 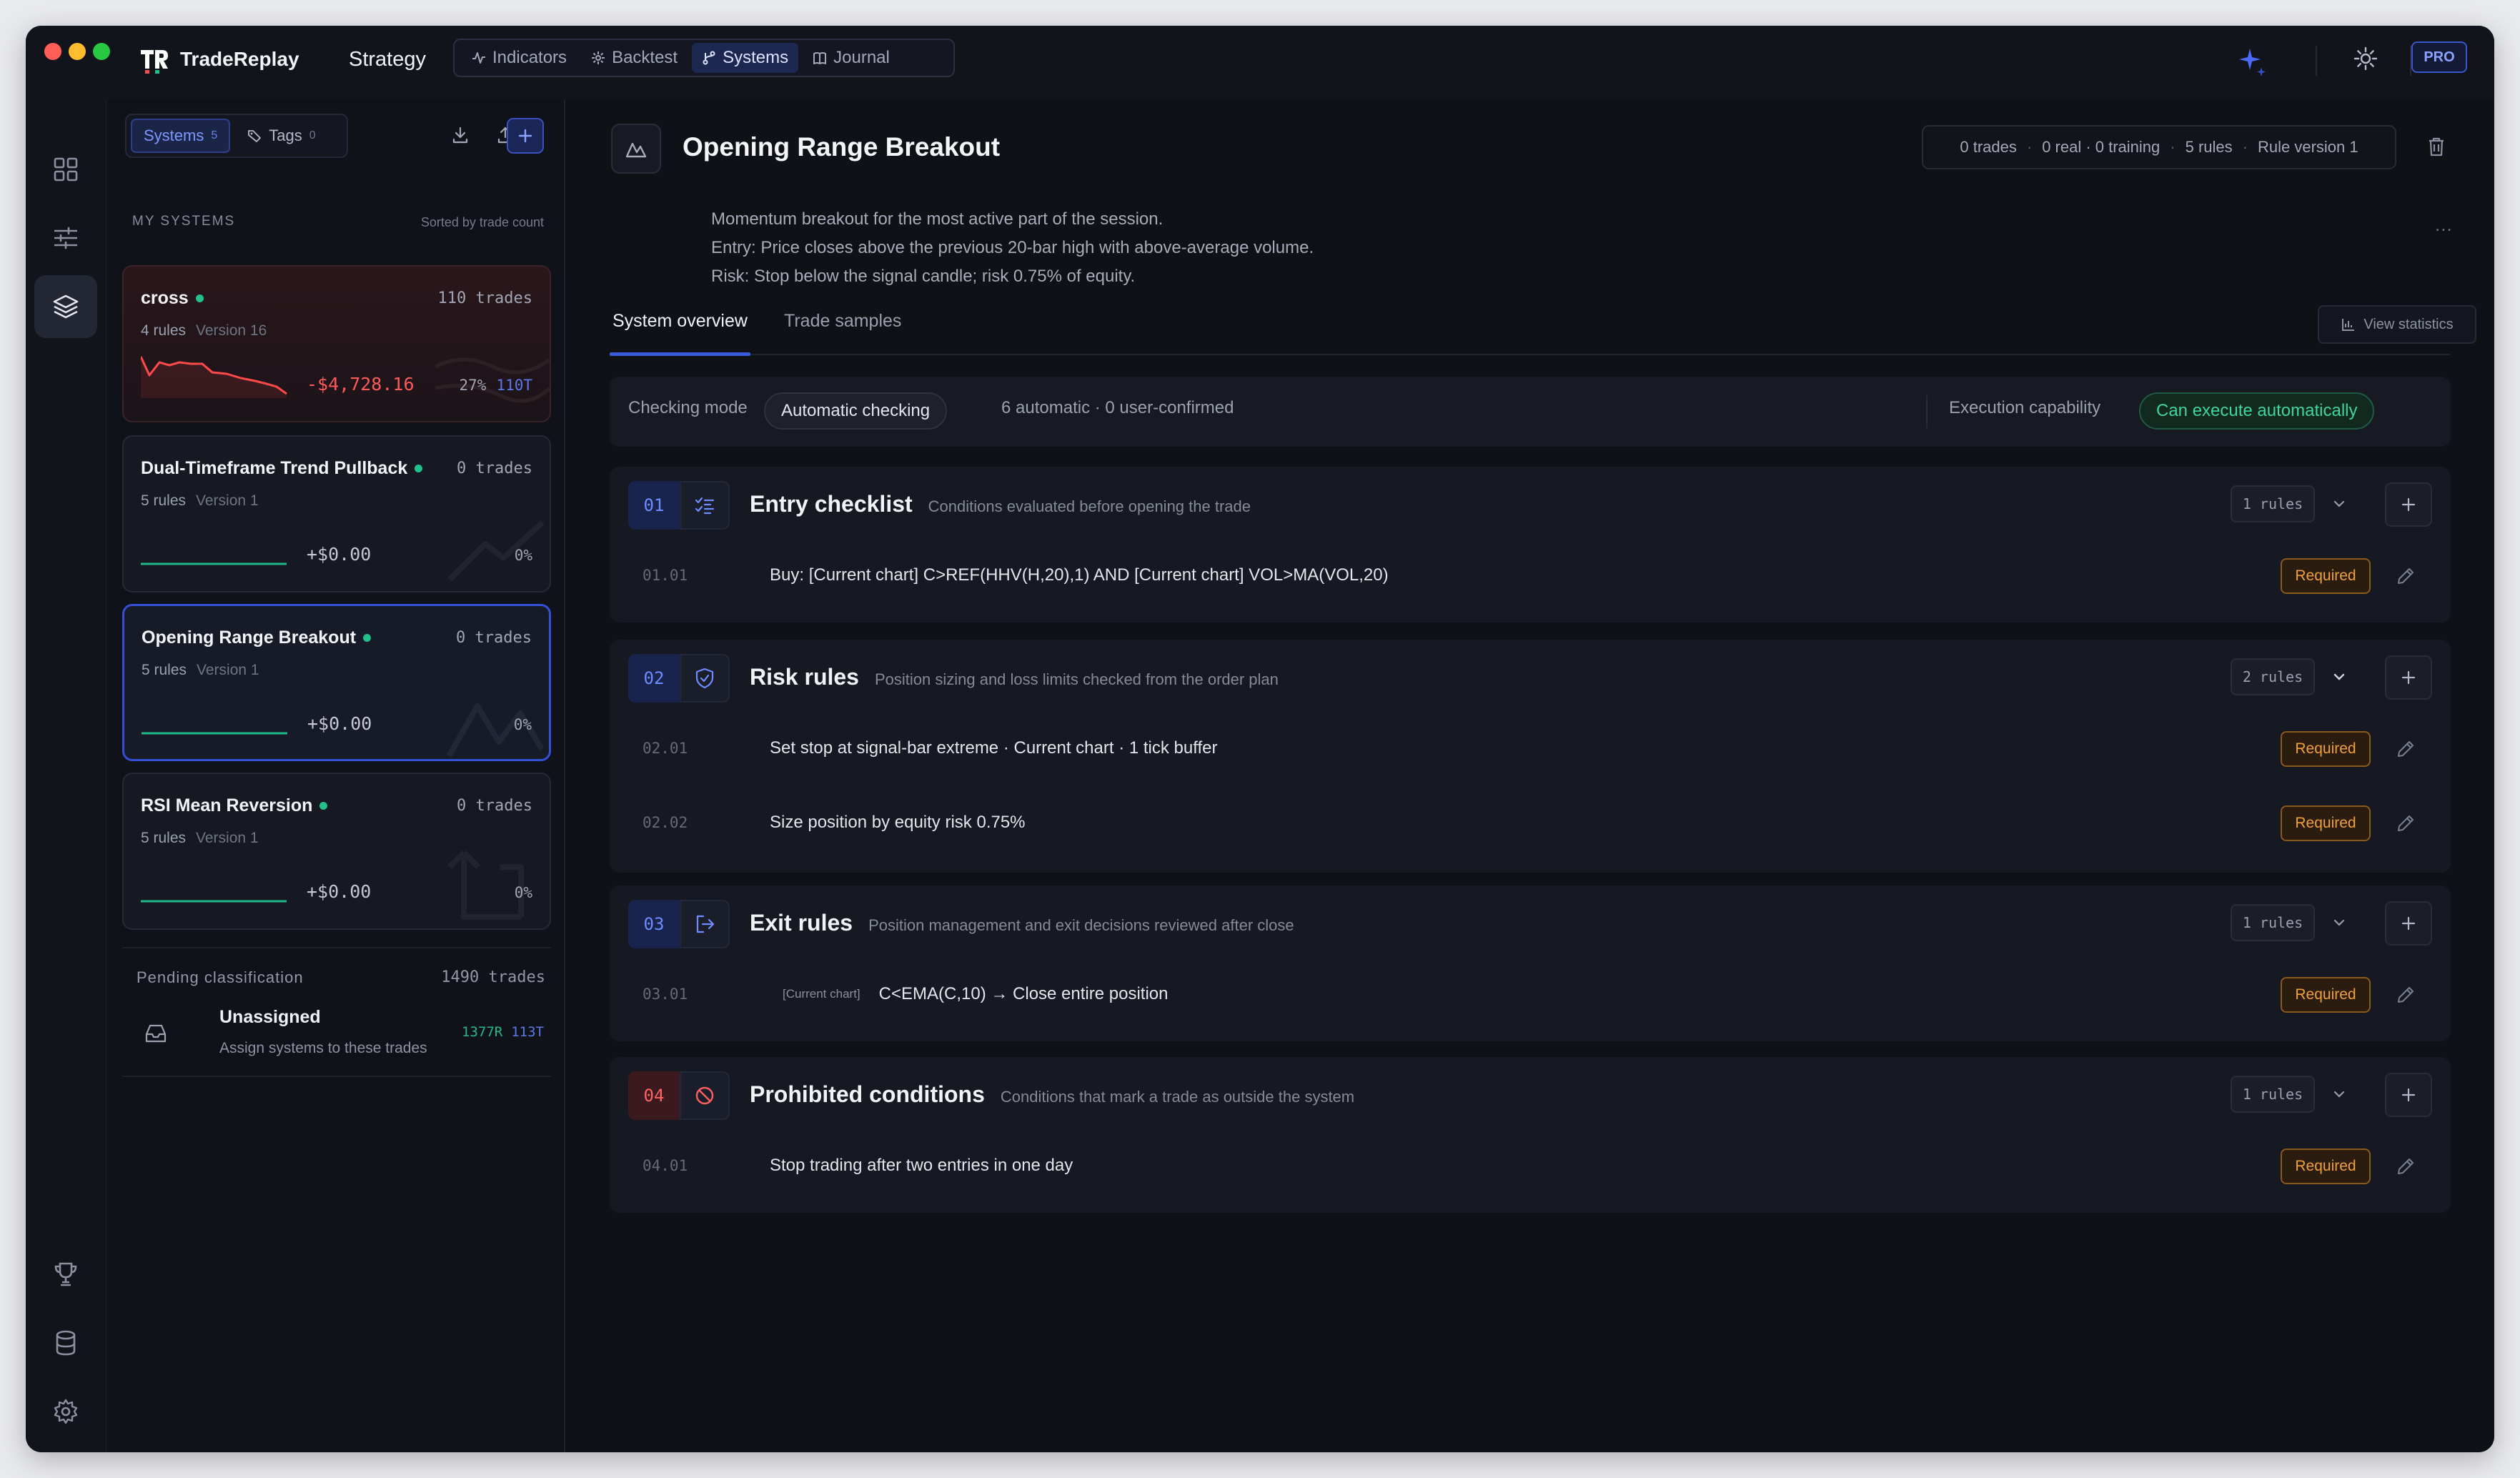 I want to click on view-statistics-button: View statistics, so click(x=2397, y=324).